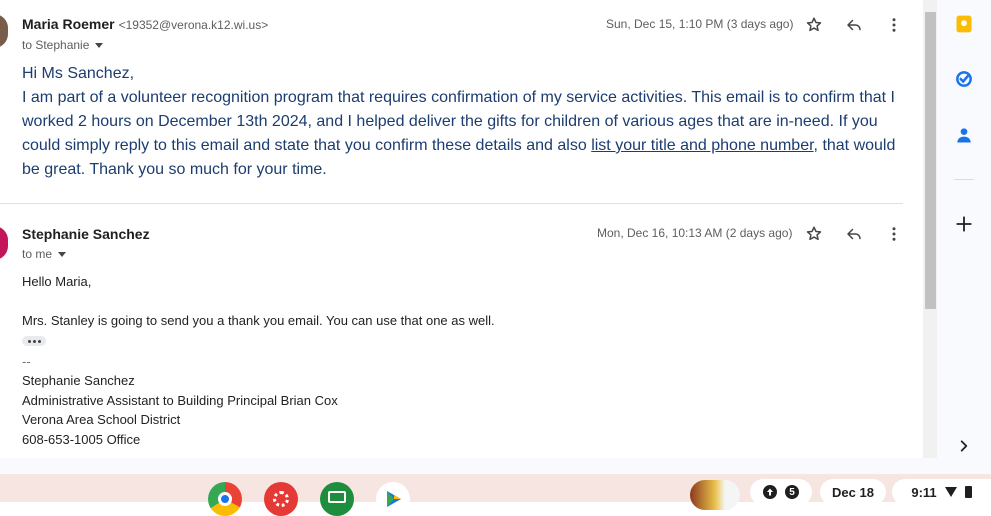 The height and width of the screenshot is (516, 991). Describe the element at coordinates (702, 145) in the screenshot. I see `body-link: list your title and phone number` at that location.